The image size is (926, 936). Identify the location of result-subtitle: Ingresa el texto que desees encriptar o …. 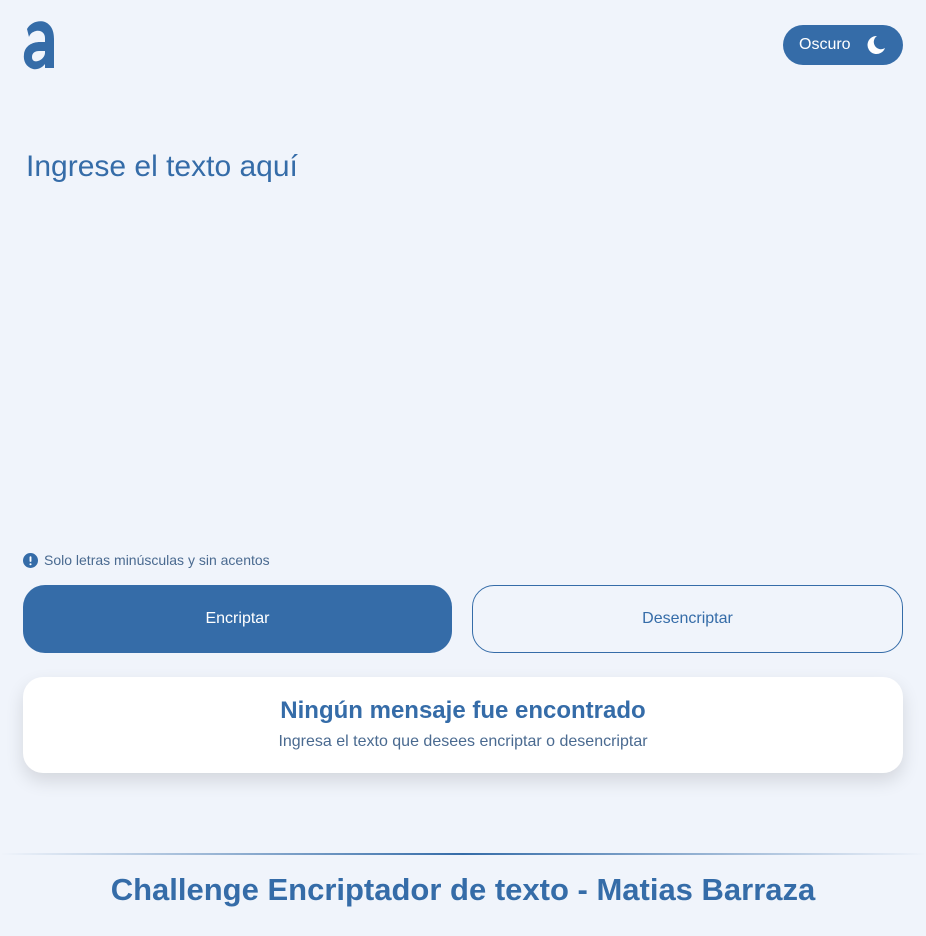
(463, 741).